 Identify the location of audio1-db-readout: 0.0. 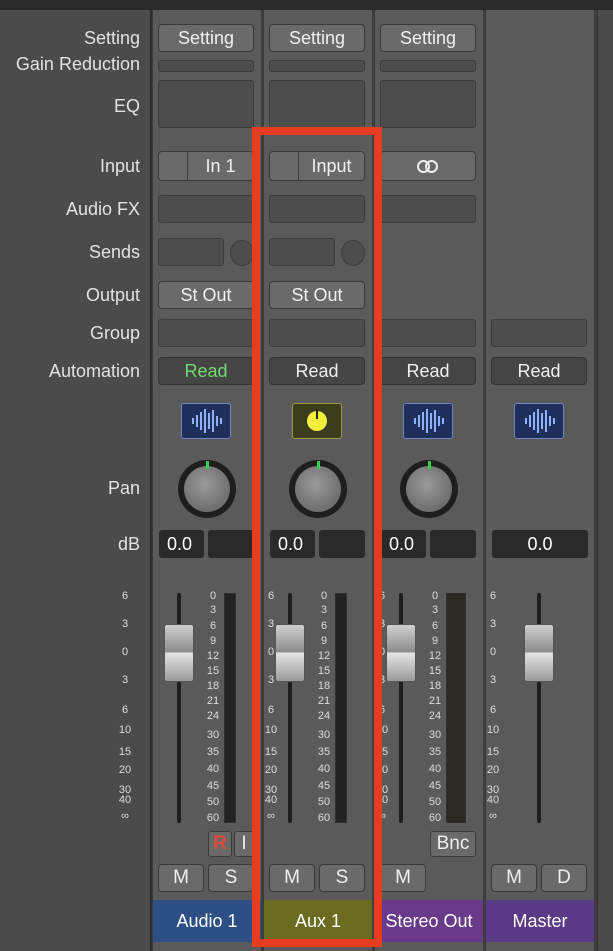
(181, 544).